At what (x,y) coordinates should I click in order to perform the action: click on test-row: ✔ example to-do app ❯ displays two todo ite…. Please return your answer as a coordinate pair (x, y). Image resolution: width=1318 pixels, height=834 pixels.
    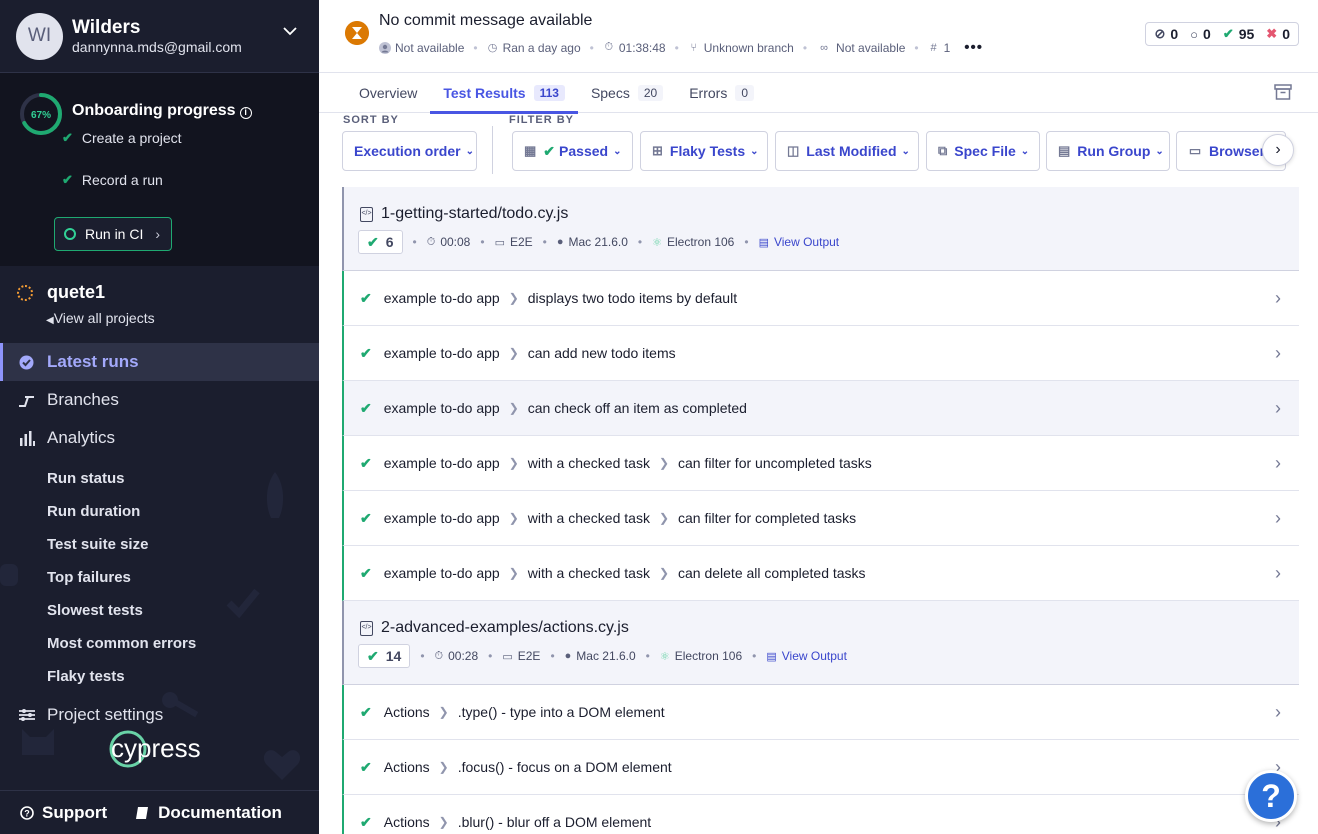
    Looking at the image, I should click on (820, 298).